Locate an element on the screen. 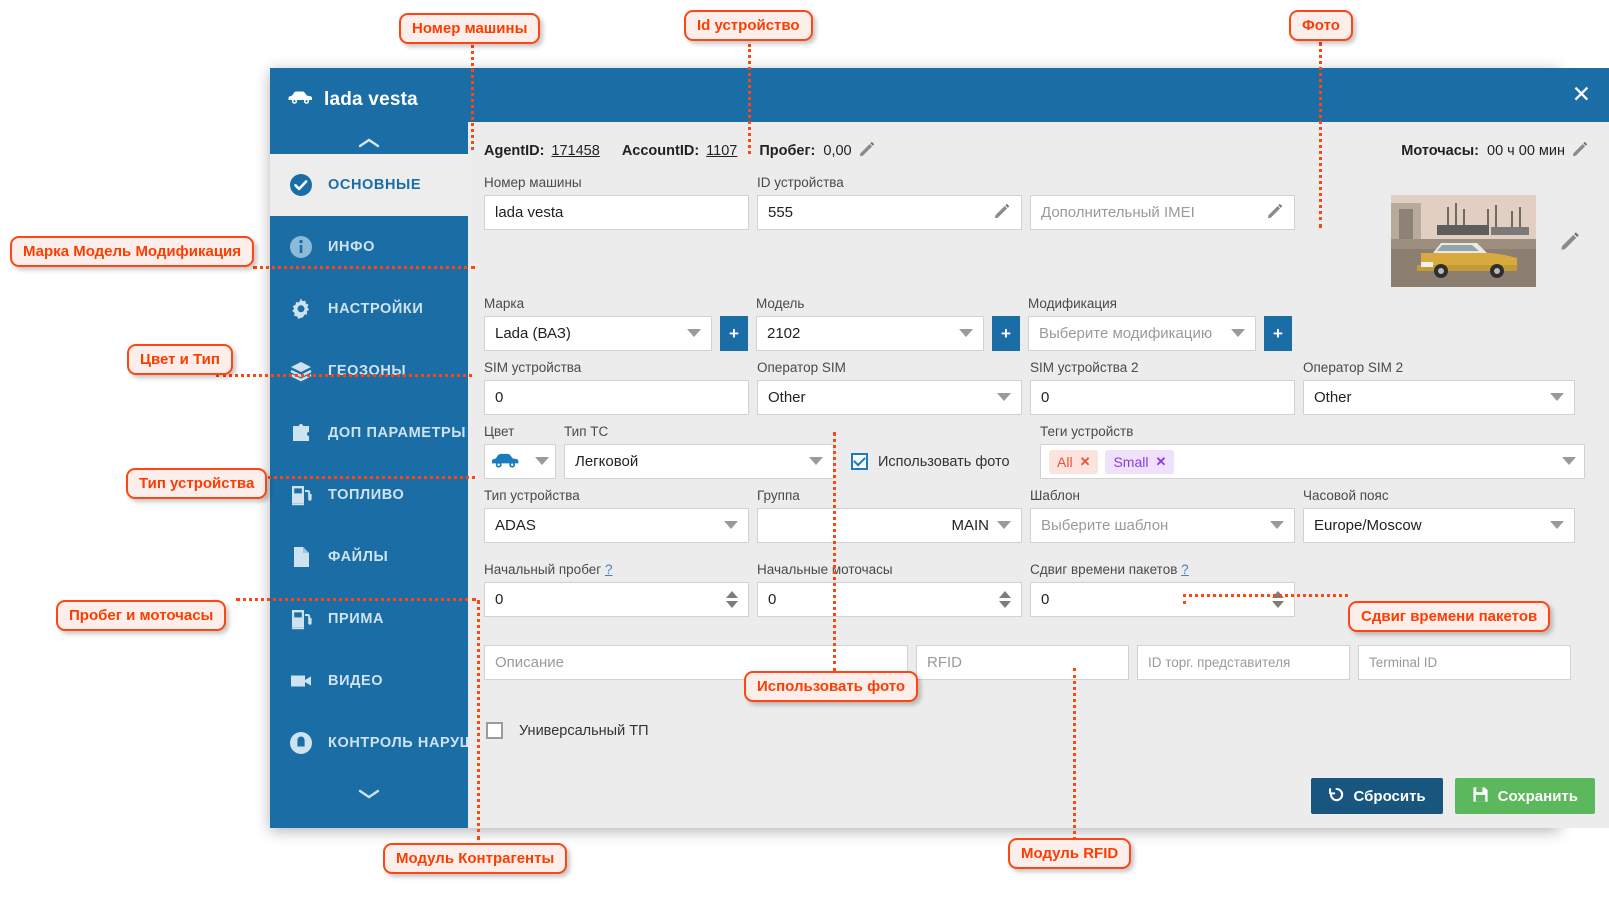  field-modification: Модификация Выберите модификацию is located at coordinates (1142, 323).